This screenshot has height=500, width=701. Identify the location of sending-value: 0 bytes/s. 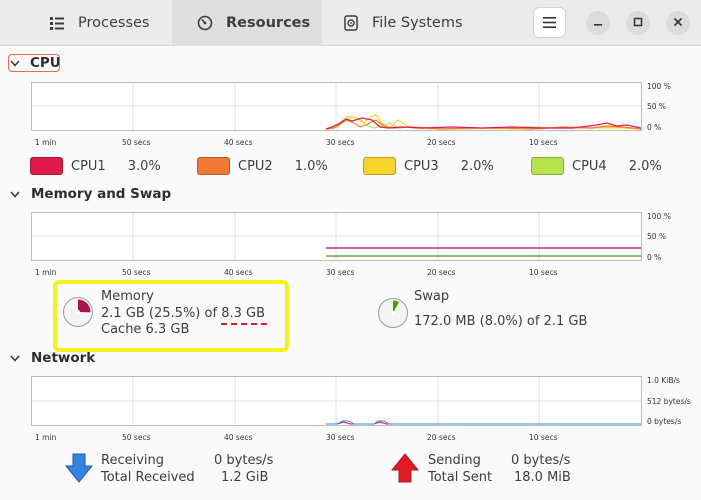
(541, 460).